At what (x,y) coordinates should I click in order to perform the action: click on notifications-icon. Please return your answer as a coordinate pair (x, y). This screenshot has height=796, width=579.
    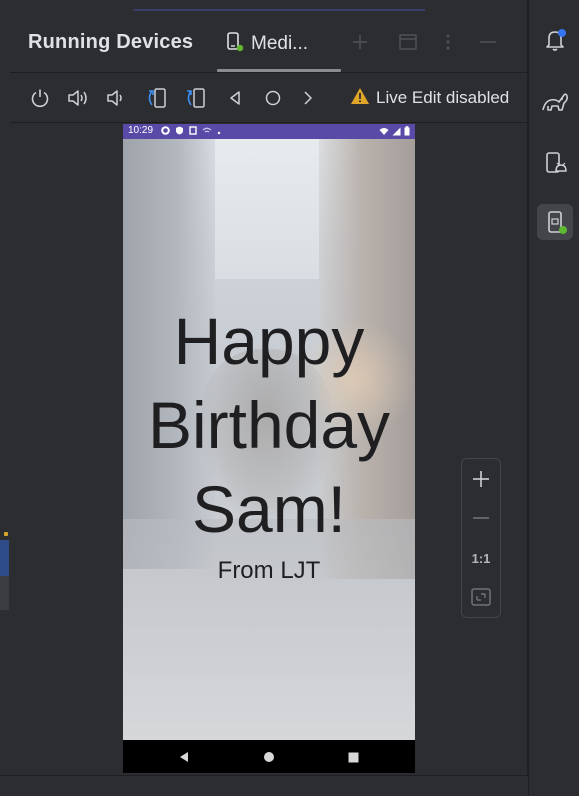
    Looking at the image, I should click on (555, 40).